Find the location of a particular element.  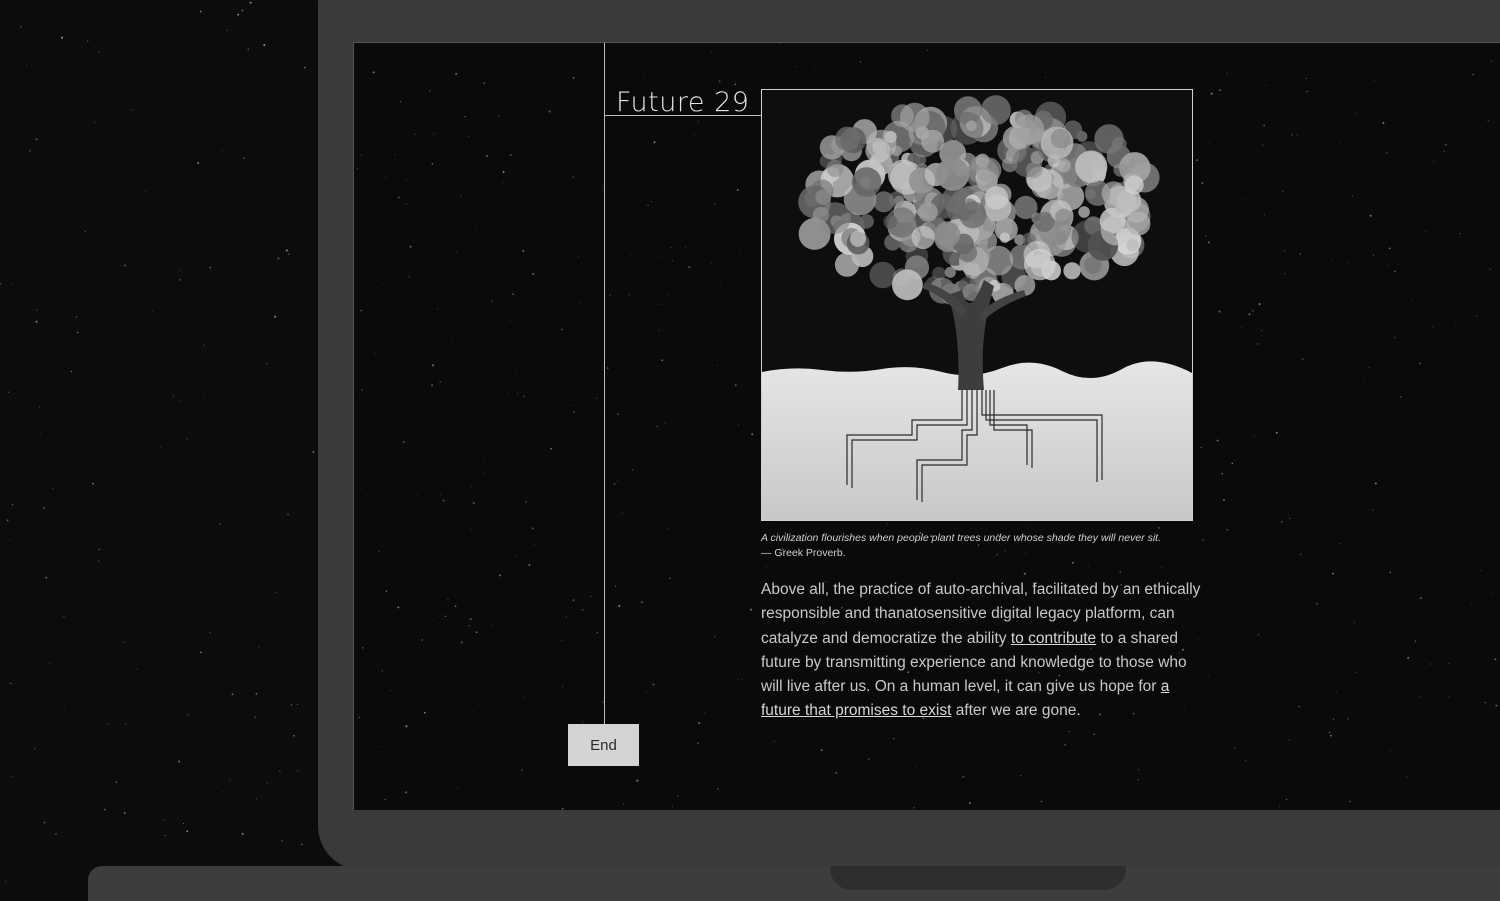

tree-with-circuit-roots-icon is located at coordinates (977, 305).